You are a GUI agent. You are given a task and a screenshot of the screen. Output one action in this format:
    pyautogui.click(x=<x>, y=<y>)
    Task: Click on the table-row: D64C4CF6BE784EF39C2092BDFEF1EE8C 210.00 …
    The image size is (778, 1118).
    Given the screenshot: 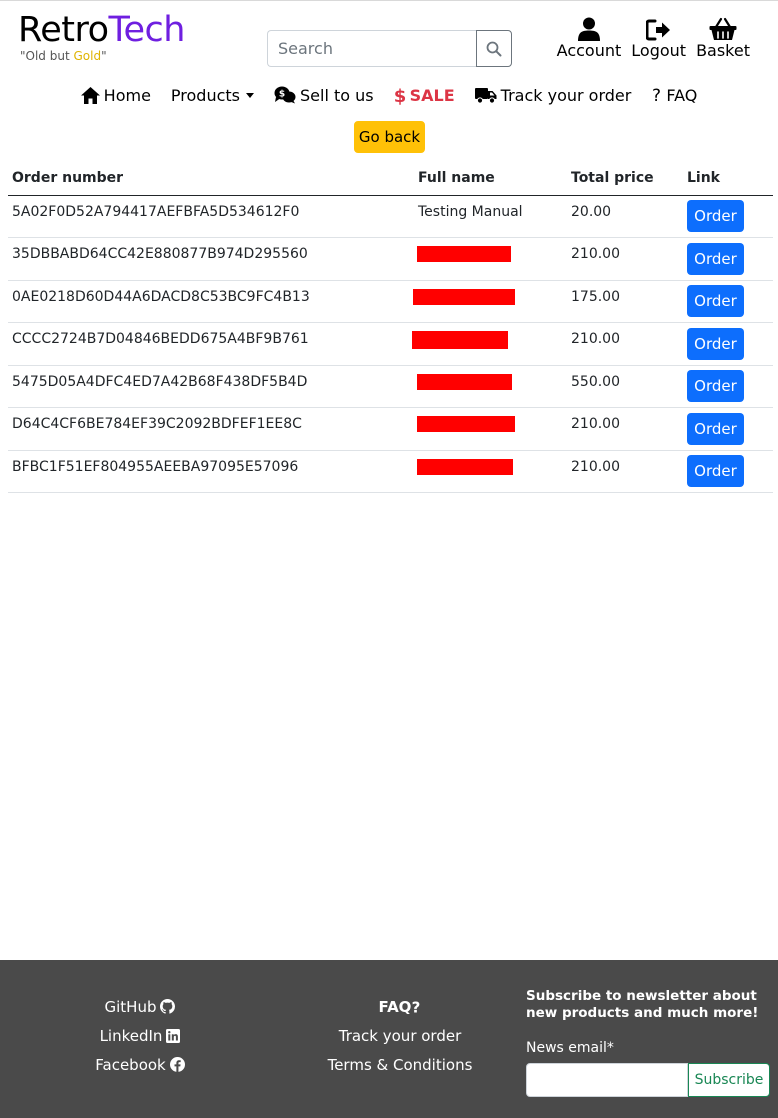 What is the action you would take?
    pyautogui.click(x=390, y=429)
    